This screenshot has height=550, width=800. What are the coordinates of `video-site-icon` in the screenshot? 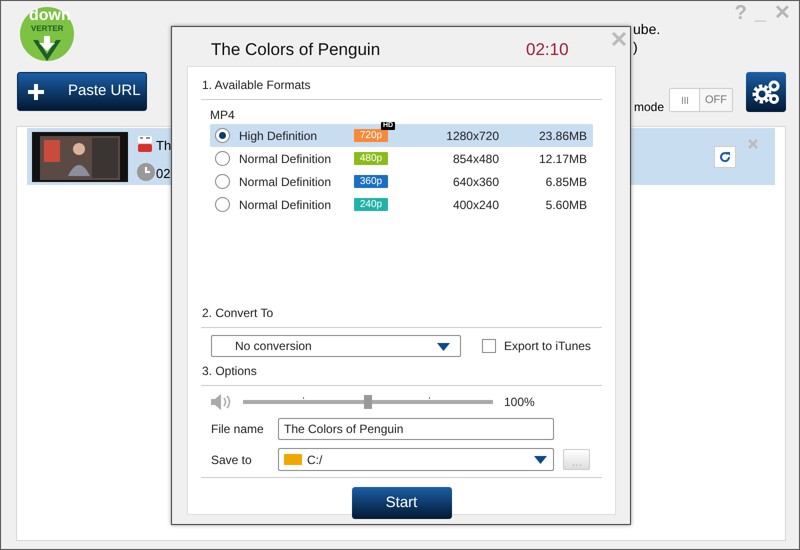 It's located at (145, 144).